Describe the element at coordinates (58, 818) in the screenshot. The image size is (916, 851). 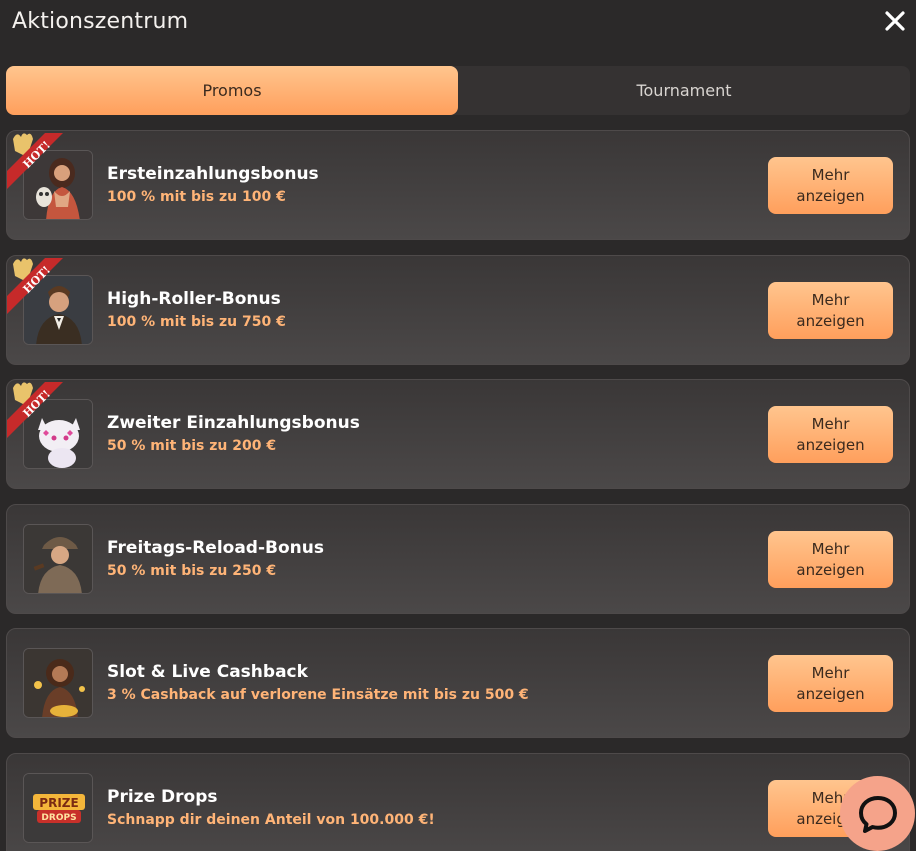
I see `svg-text: DROPS` at that location.